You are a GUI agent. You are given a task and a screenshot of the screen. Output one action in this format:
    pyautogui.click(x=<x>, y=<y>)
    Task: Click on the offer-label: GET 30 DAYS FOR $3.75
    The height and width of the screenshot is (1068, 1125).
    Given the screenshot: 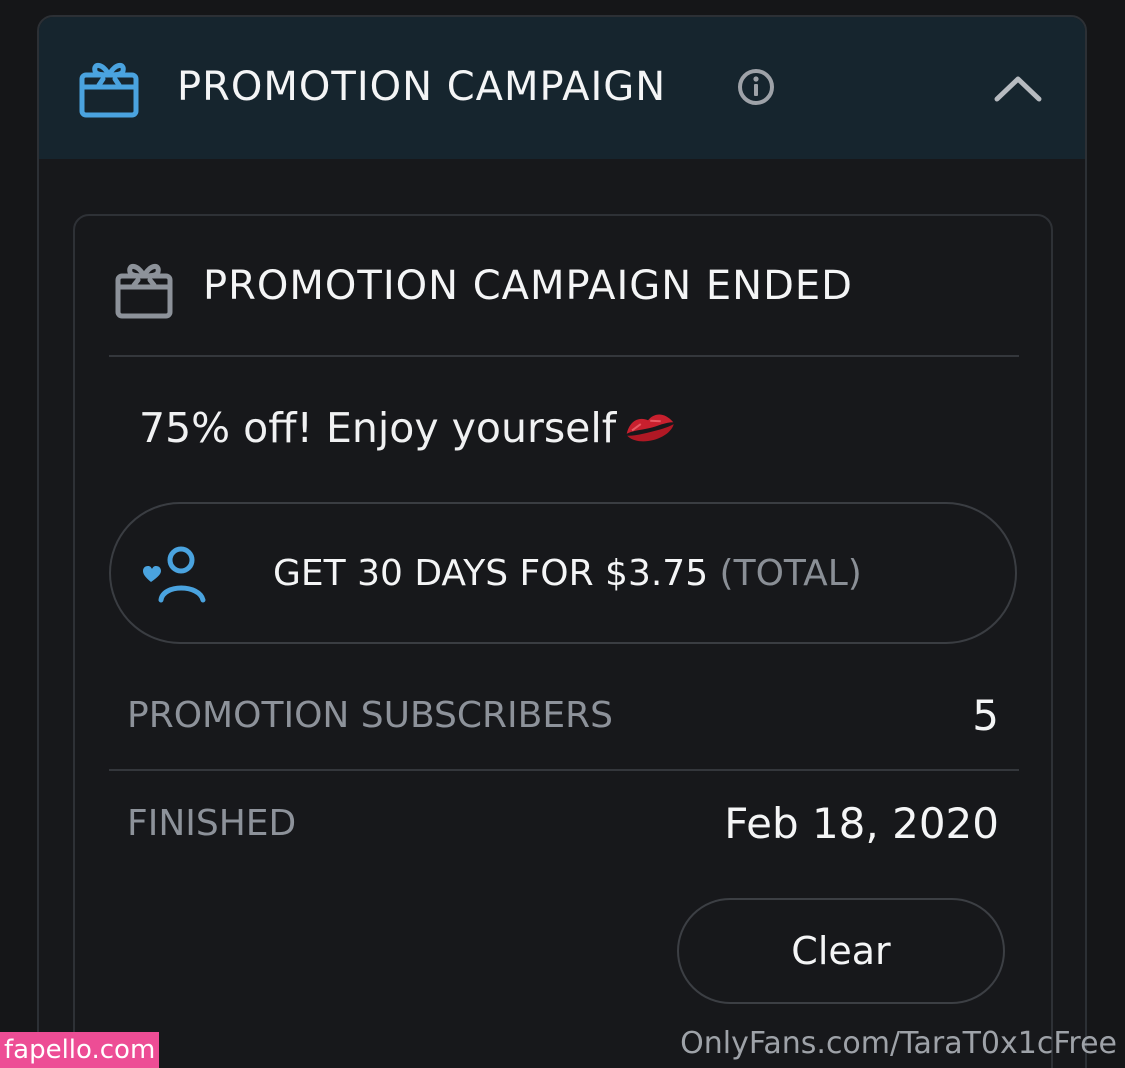 What is the action you would take?
    pyautogui.click(x=491, y=573)
    